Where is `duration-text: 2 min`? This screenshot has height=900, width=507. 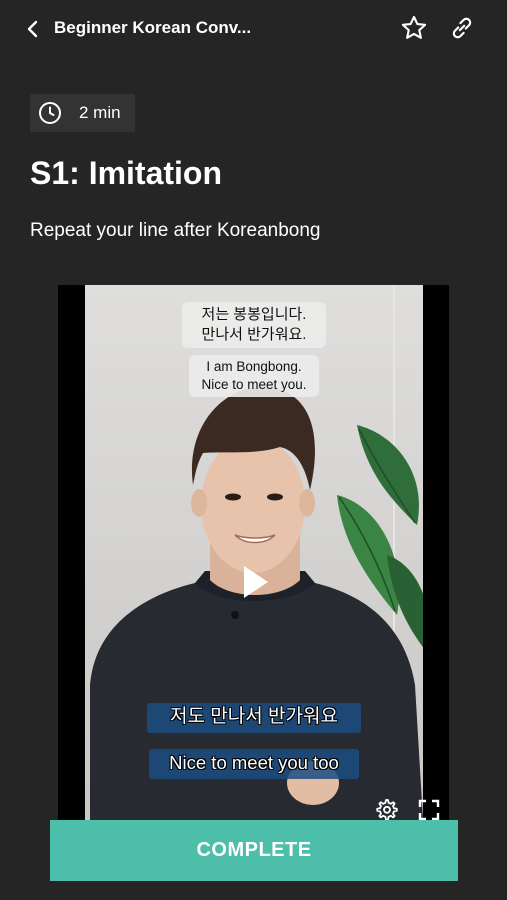
duration-text: 2 min is located at coordinates (100, 112).